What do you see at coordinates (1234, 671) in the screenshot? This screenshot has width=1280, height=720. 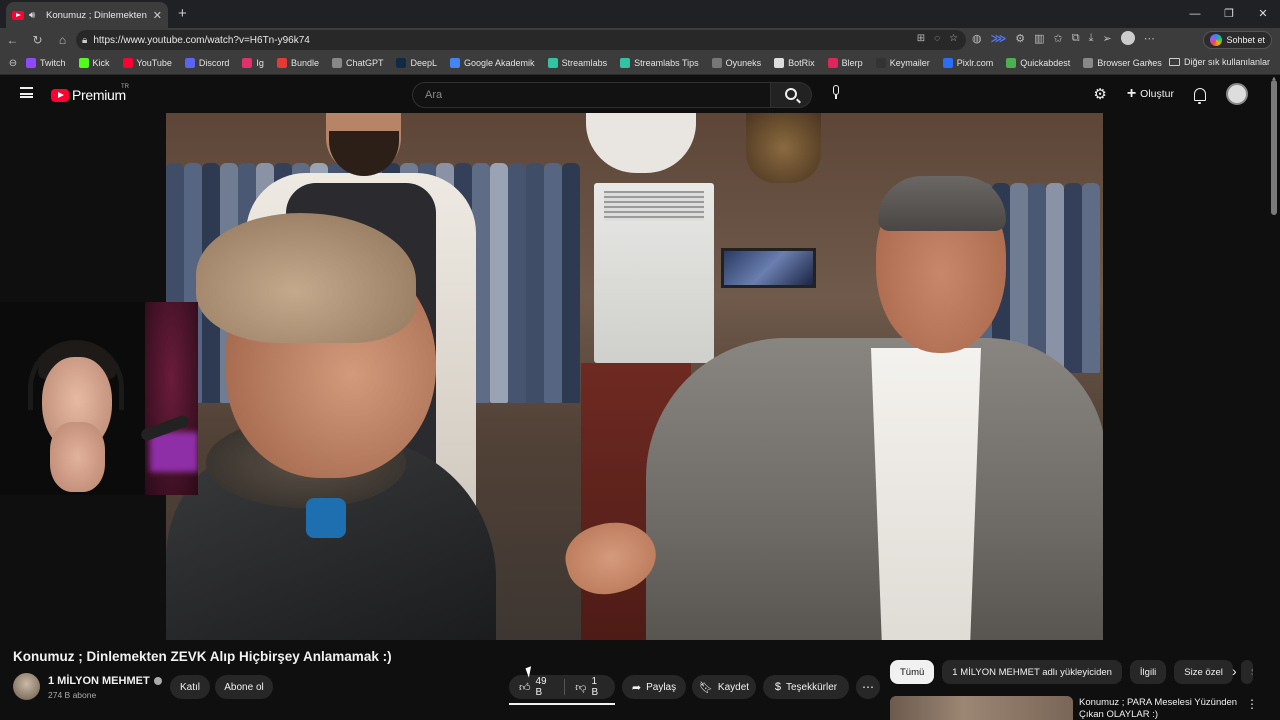 I see `chips-next-chevron-icon: ›` at bounding box center [1234, 671].